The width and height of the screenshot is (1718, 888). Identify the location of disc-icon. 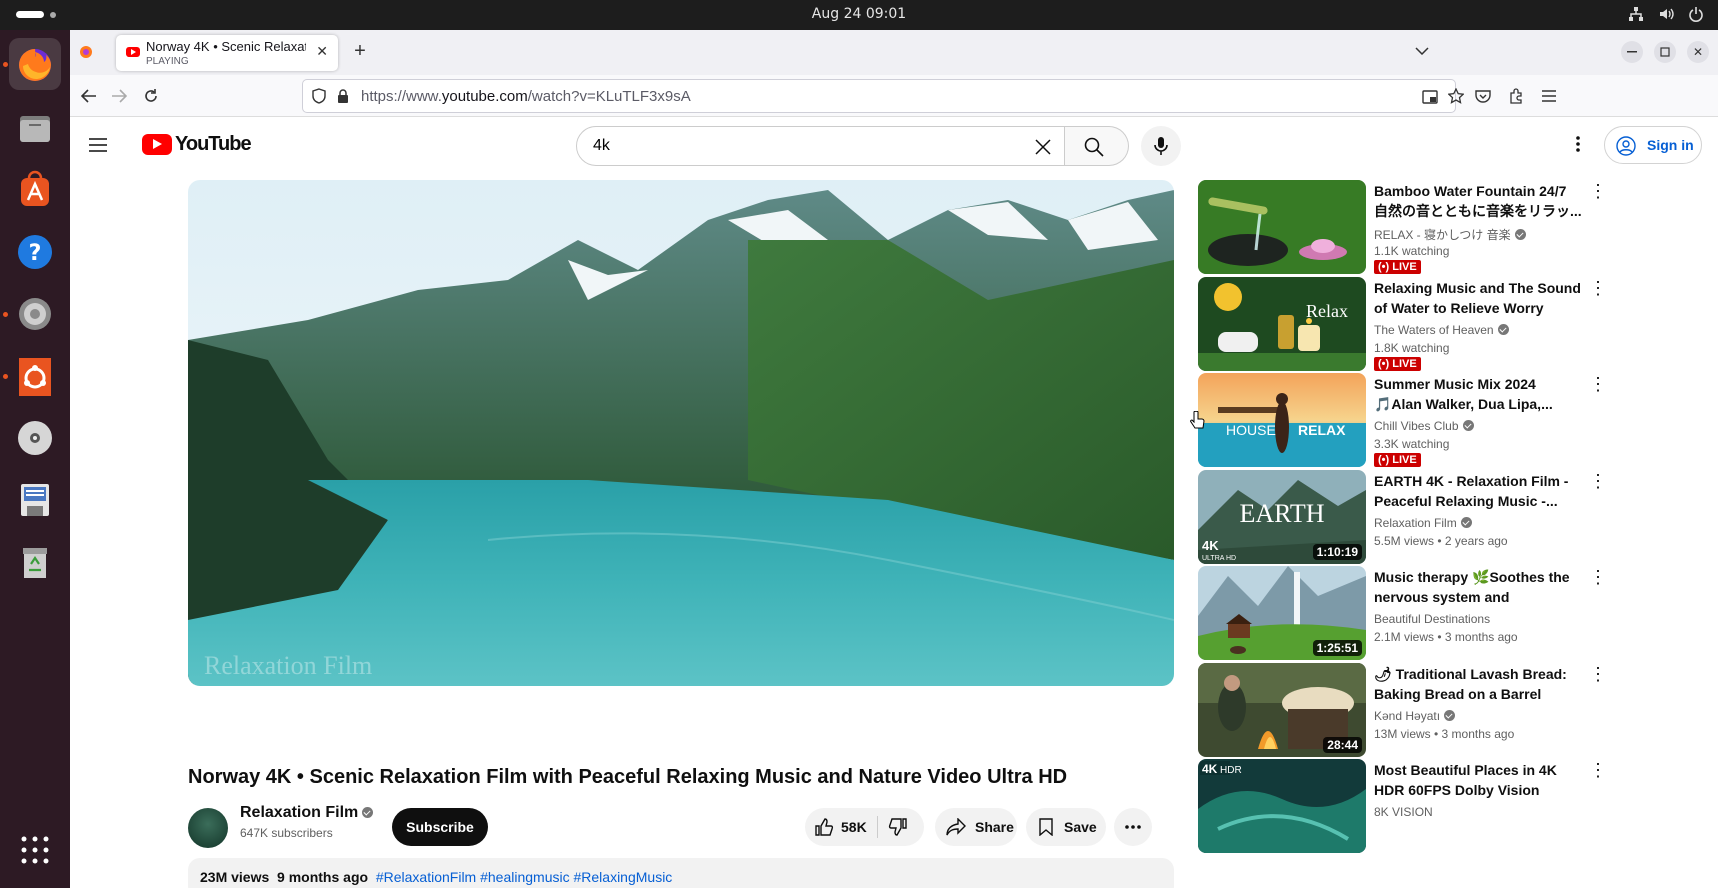
(35, 438).